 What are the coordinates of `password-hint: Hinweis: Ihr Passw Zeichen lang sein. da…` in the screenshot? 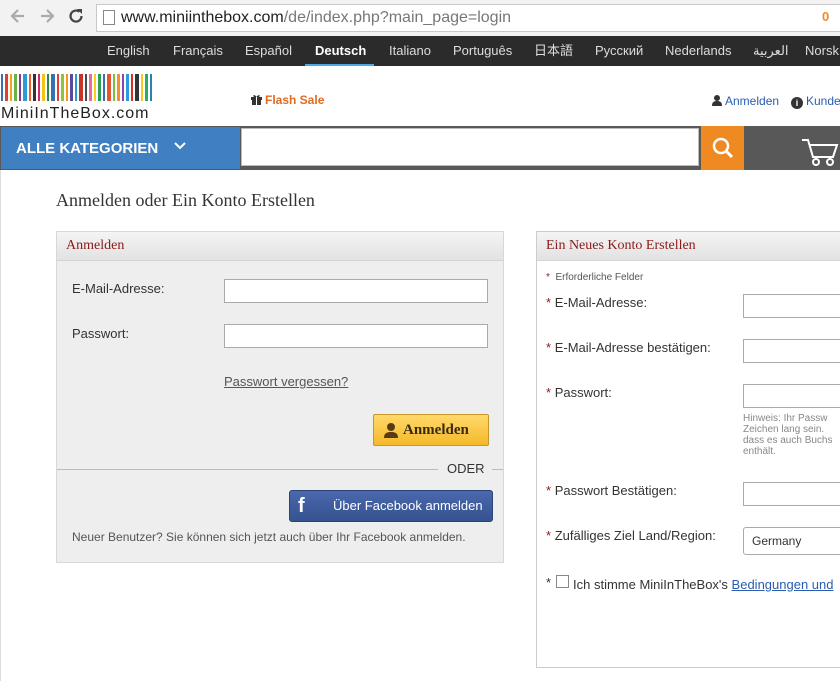 It's located at (791, 435).